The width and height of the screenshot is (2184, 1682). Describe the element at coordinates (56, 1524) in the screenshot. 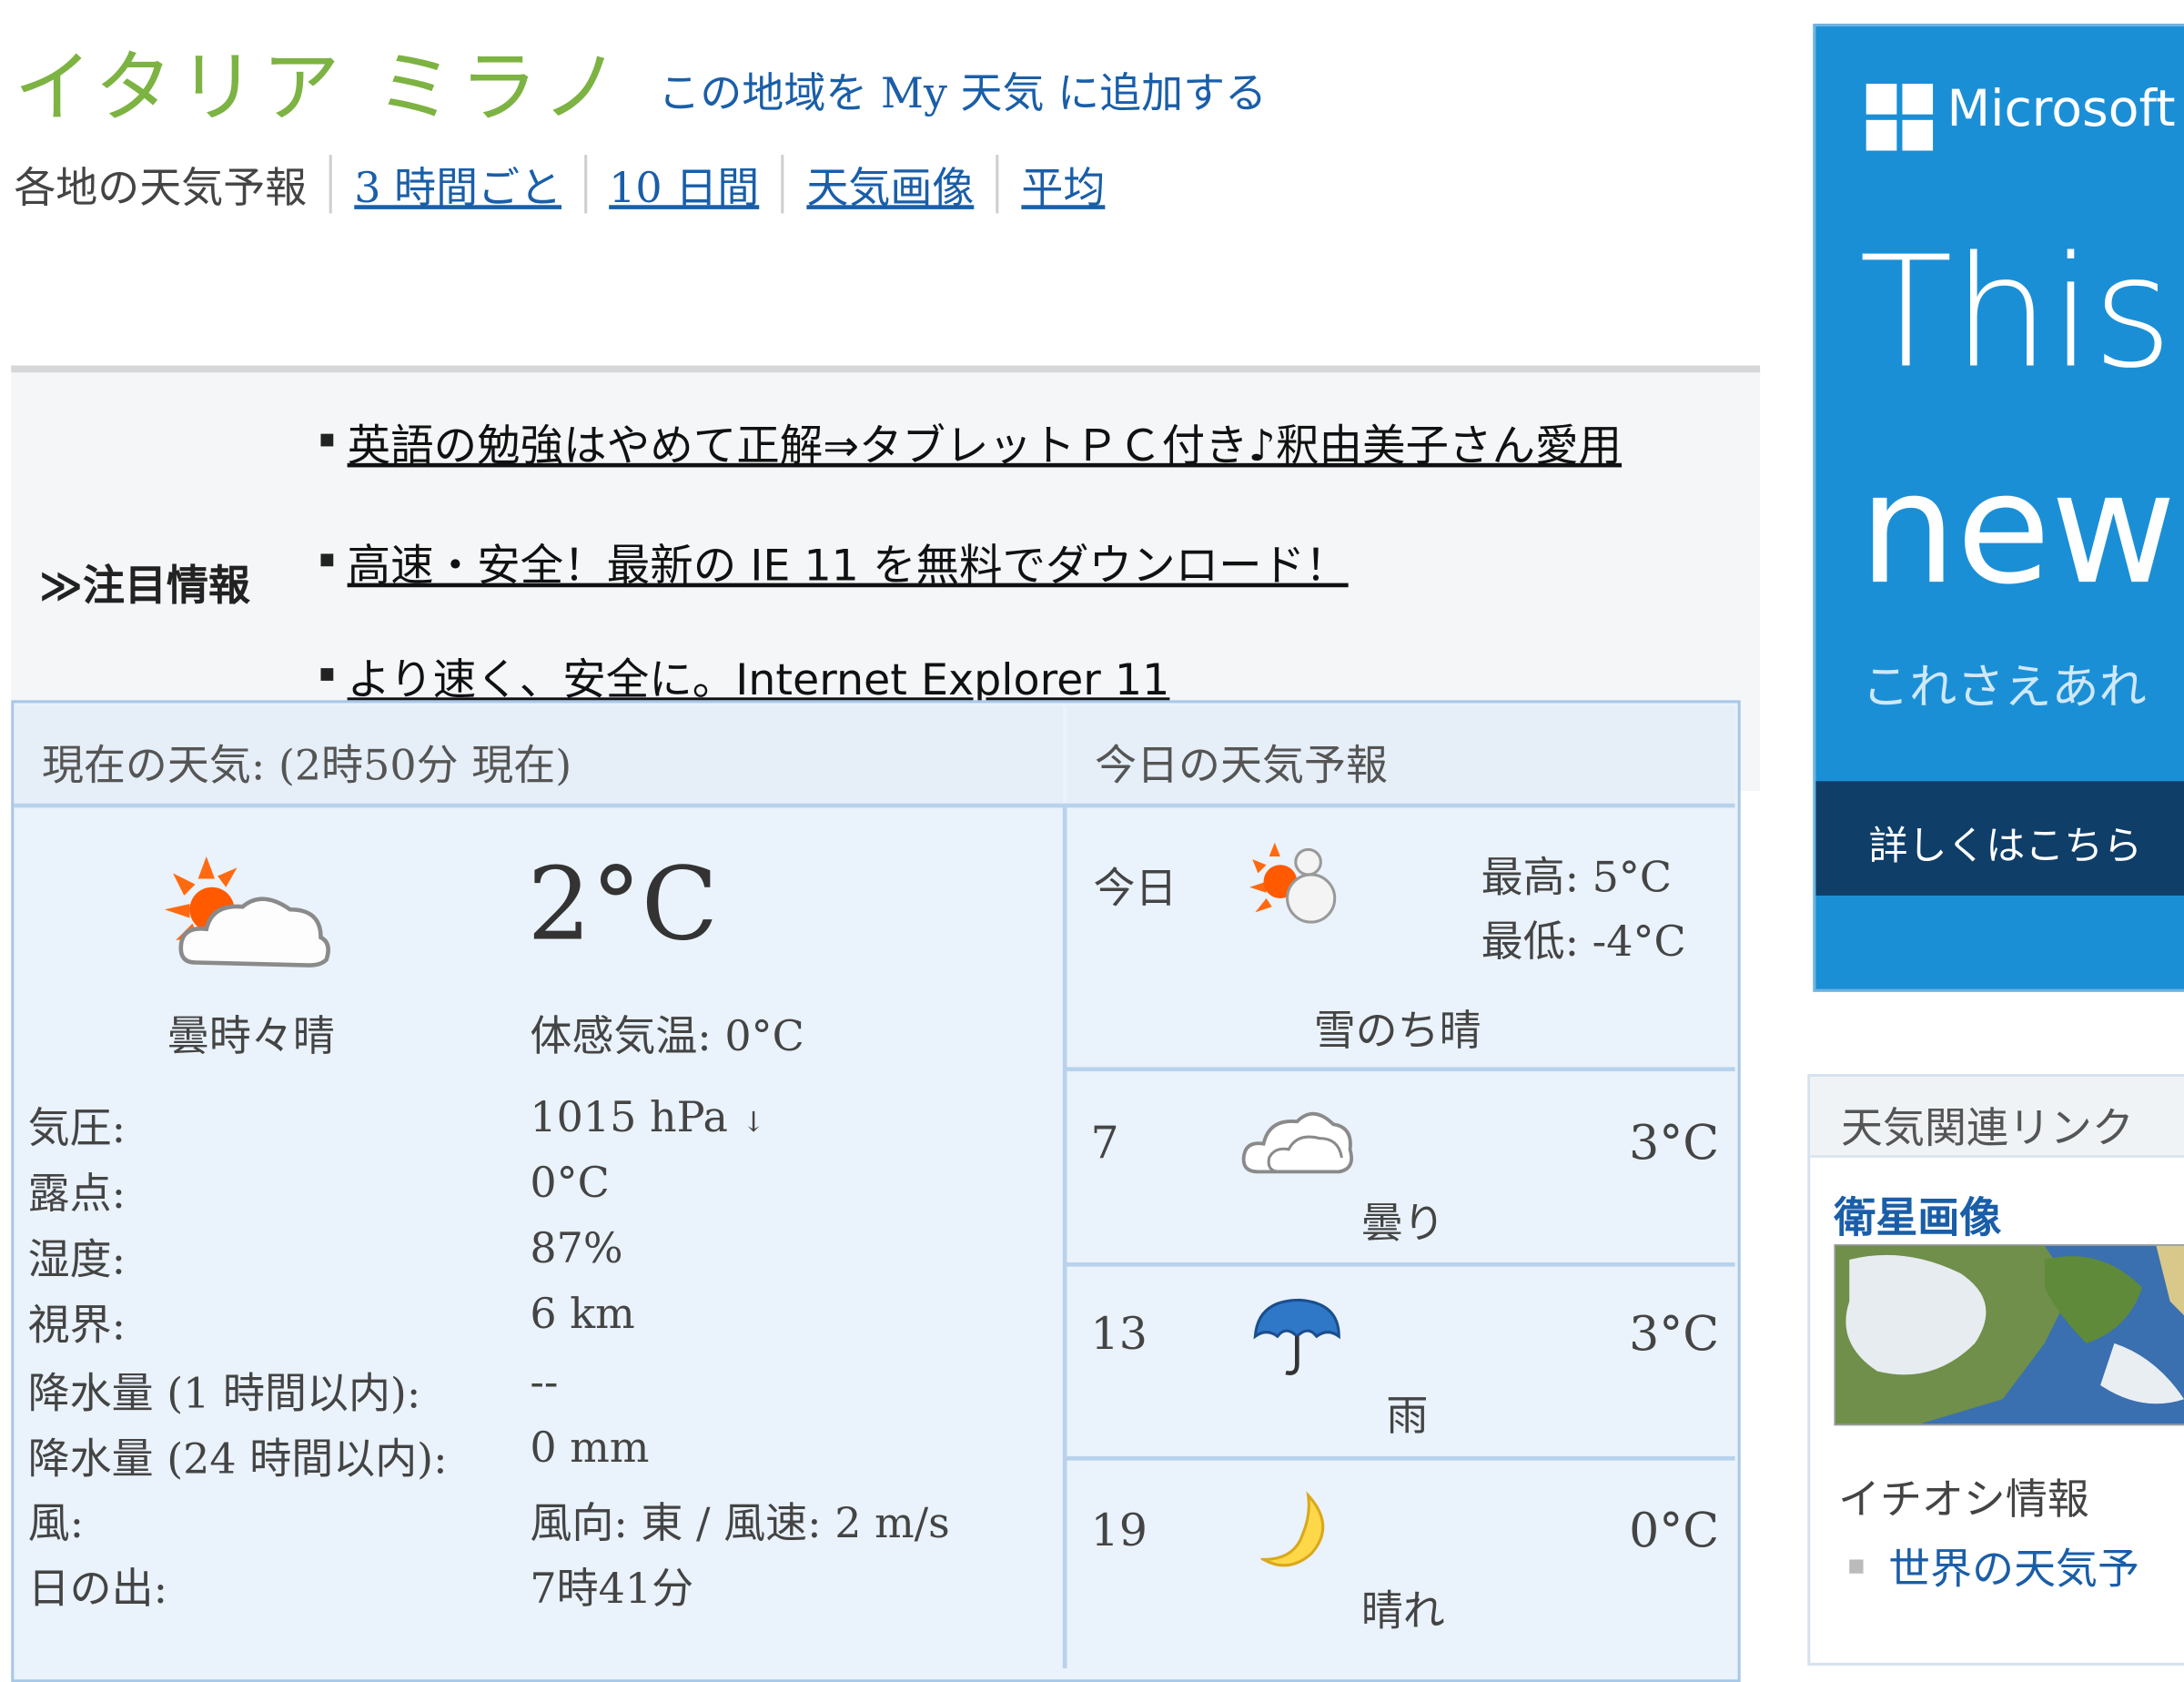

I see `wind-label: 風:` at that location.